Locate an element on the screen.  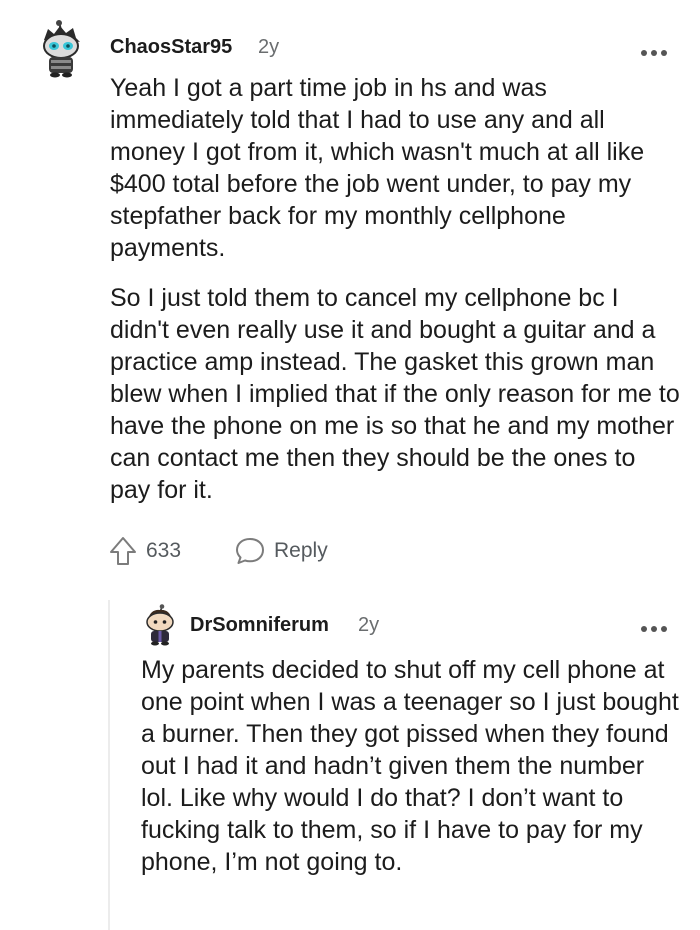
reply-label: Reply is located at coordinates (301, 550).